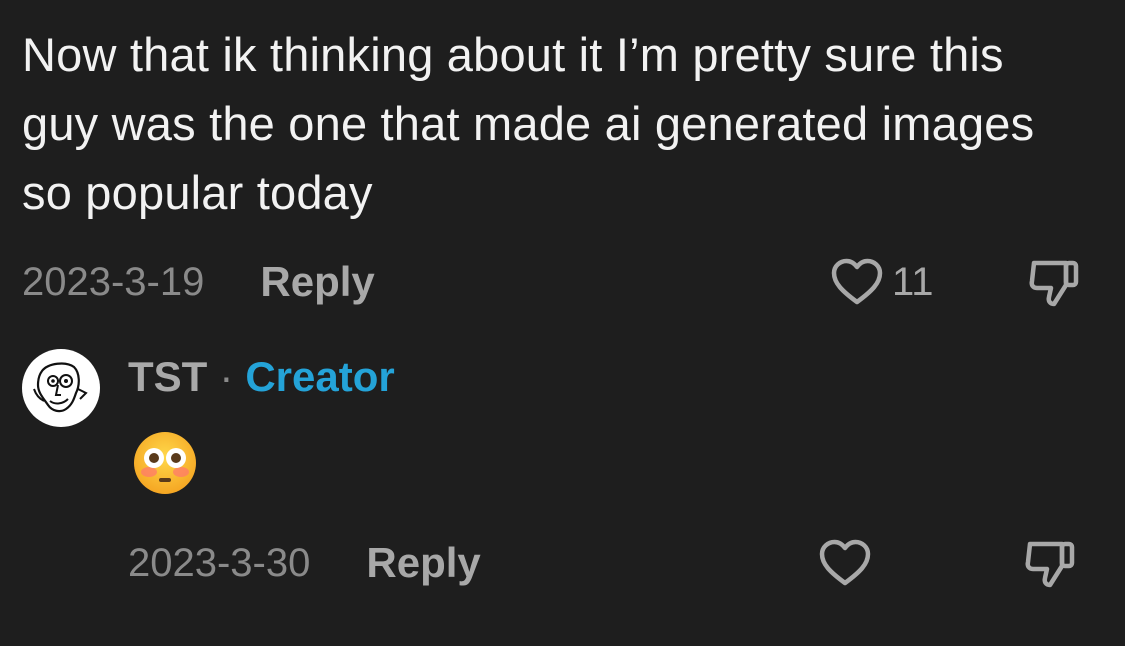 The image size is (1125, 646). Describe the element at coordinates (603, 563) in the screenshot. I see `reply-actions: 2023-3-30 Reply` at that location.